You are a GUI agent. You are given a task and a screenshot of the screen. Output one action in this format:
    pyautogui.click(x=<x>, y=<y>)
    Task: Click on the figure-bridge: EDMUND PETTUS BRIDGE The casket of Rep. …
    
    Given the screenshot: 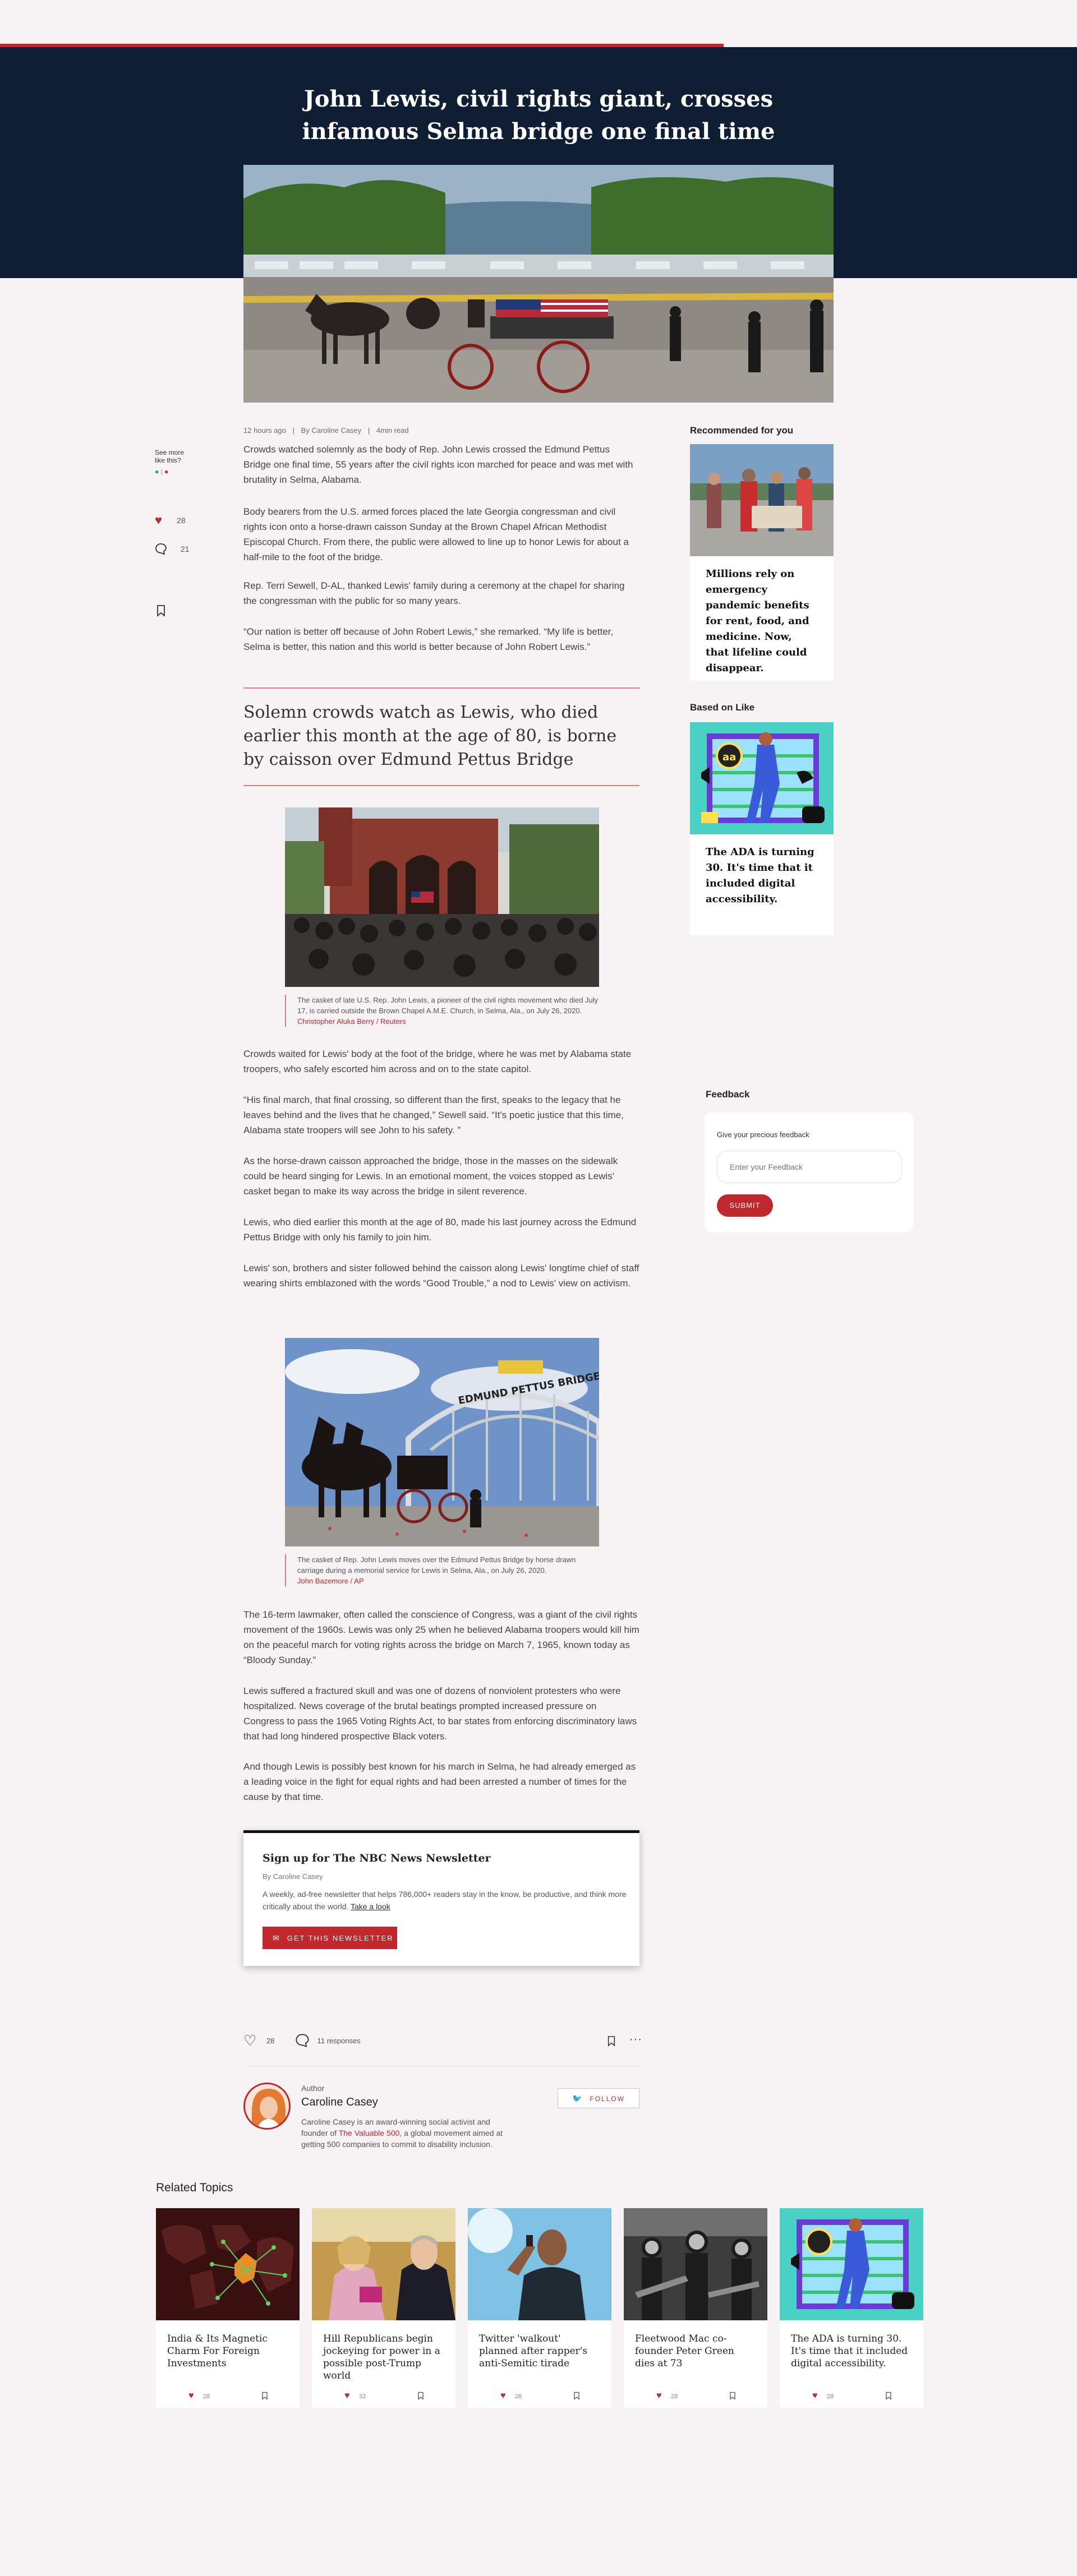 What is the action you would take?
    pyautogui.click(x=442, y=1462)
    